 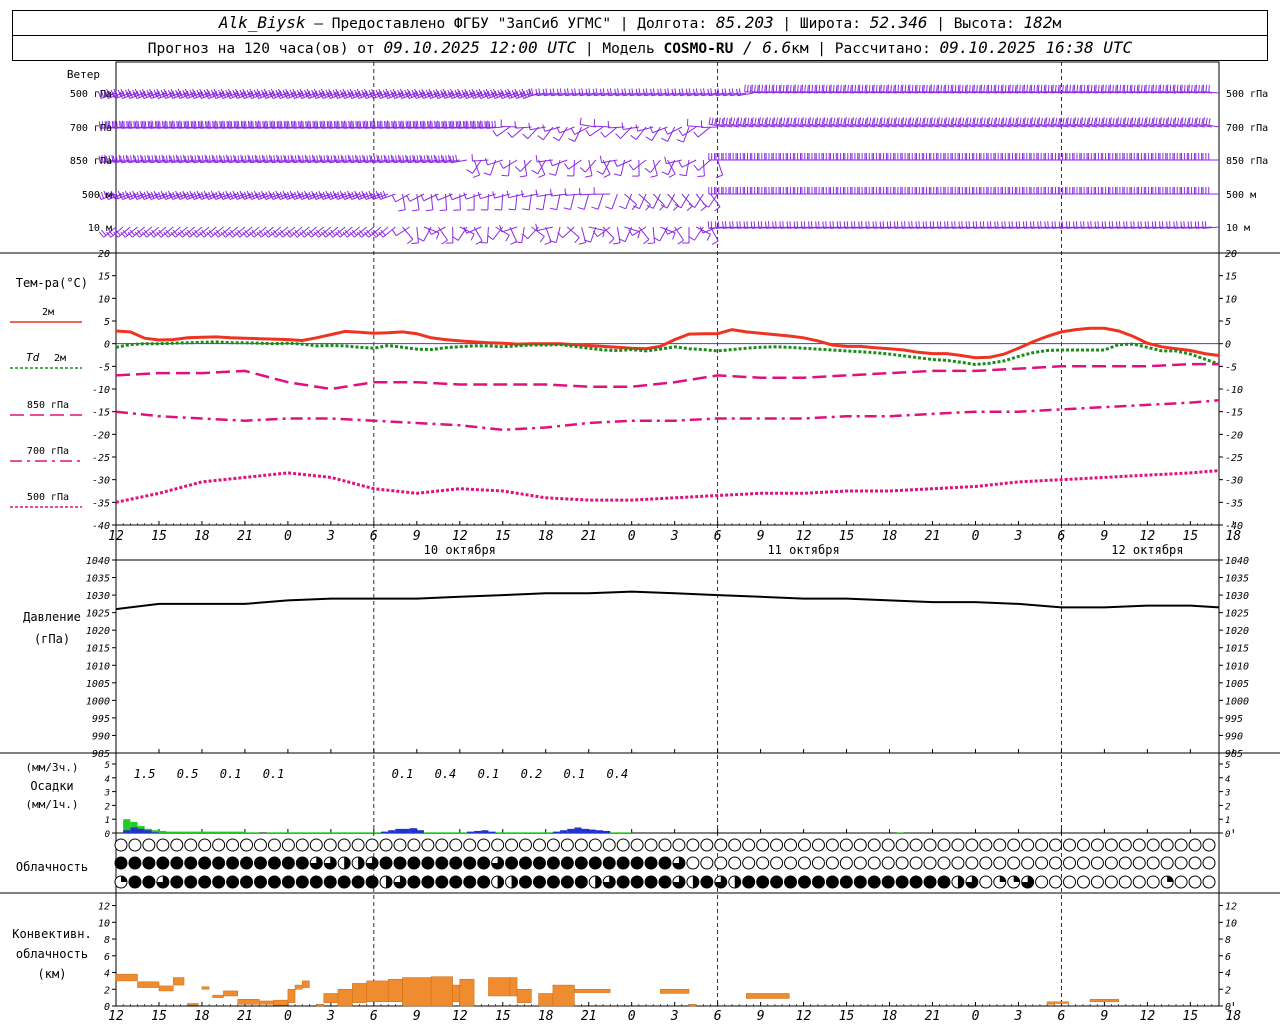 I want to click on temp-ytick-label-l-8: -20, so click(x=101, y=435).